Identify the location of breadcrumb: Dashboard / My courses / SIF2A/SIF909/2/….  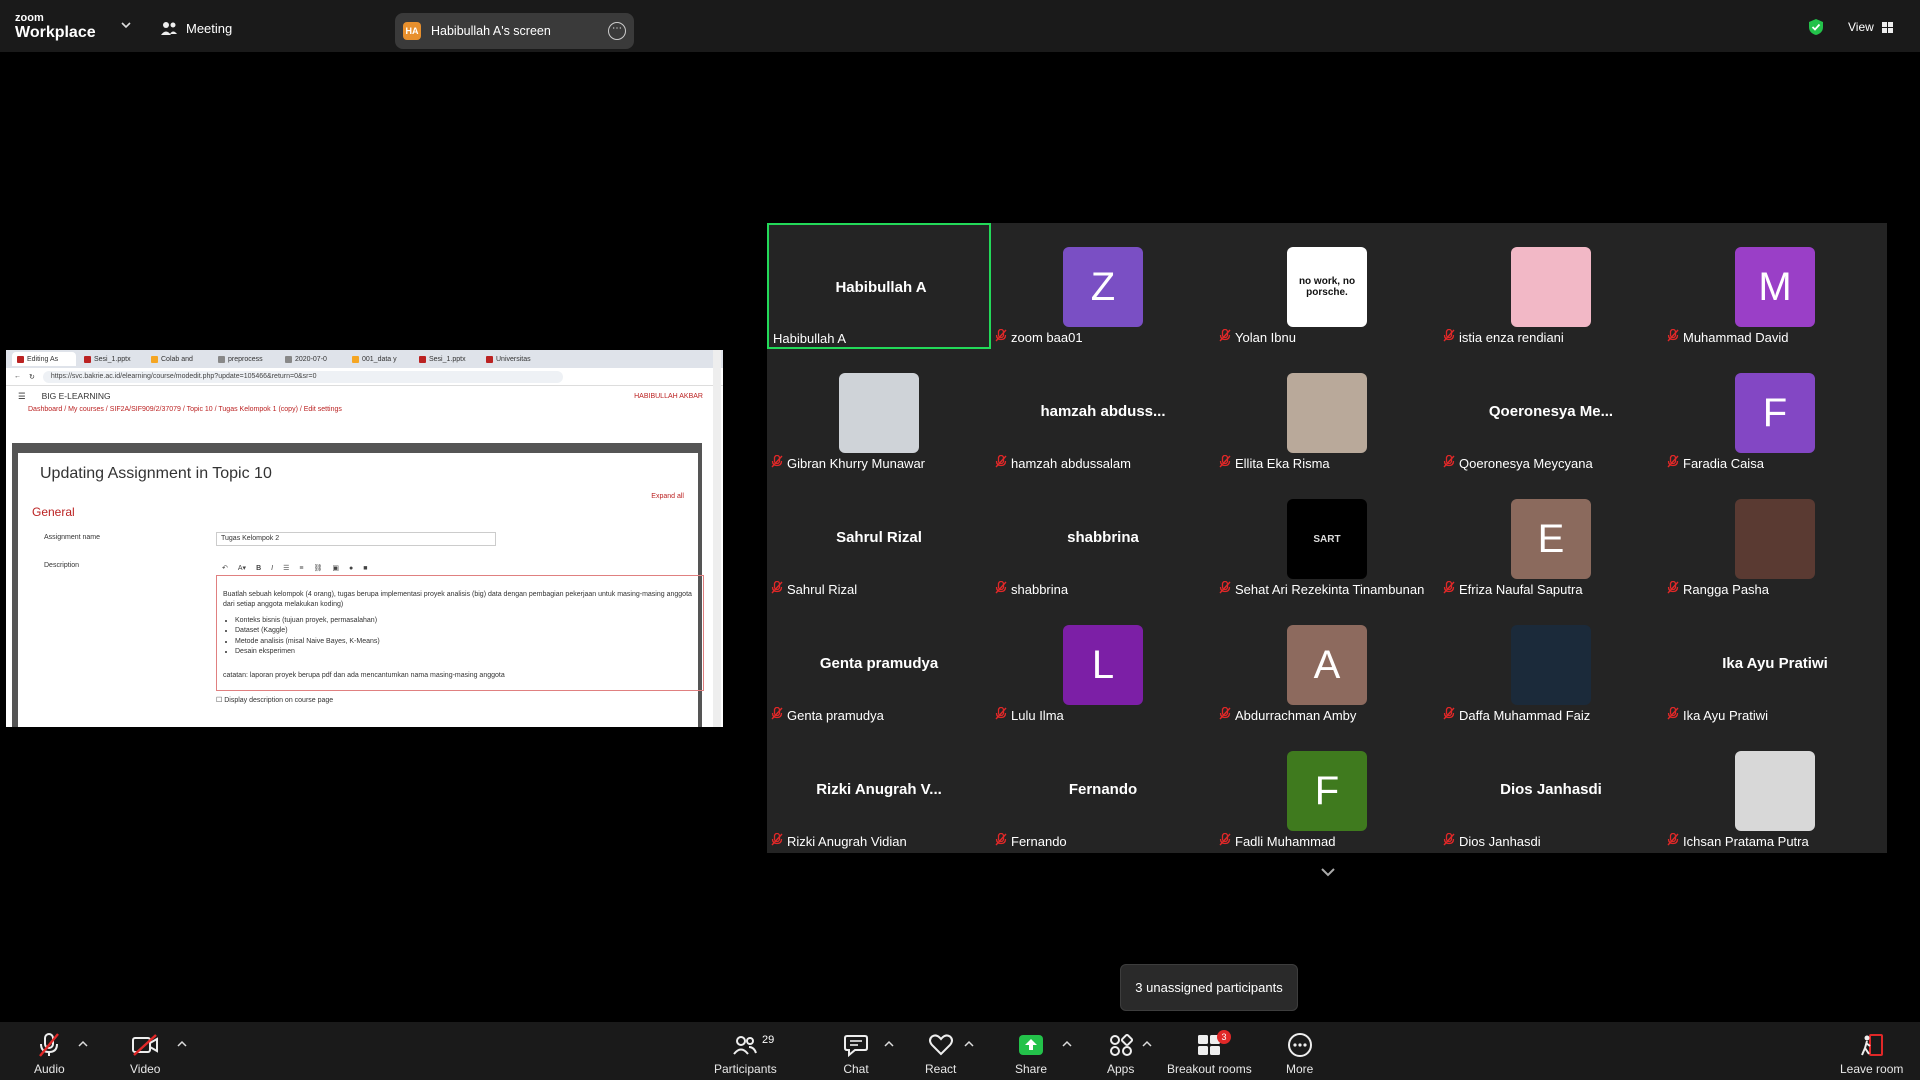
(364, 412).